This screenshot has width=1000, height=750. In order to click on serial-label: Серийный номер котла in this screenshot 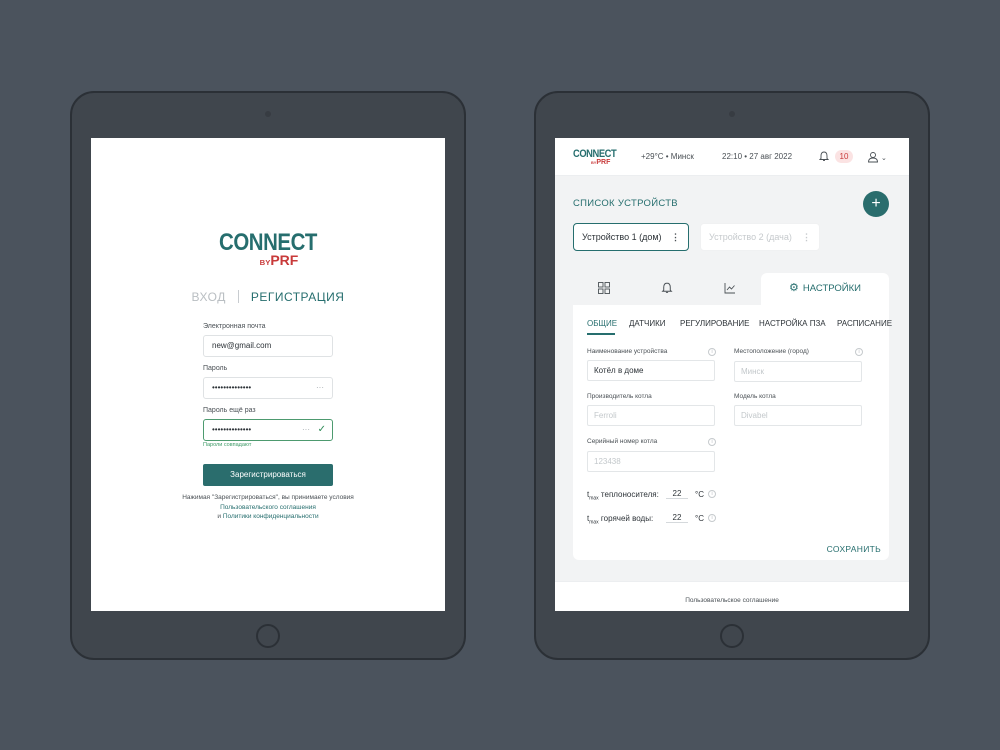, I will do `click(622, 441)`.